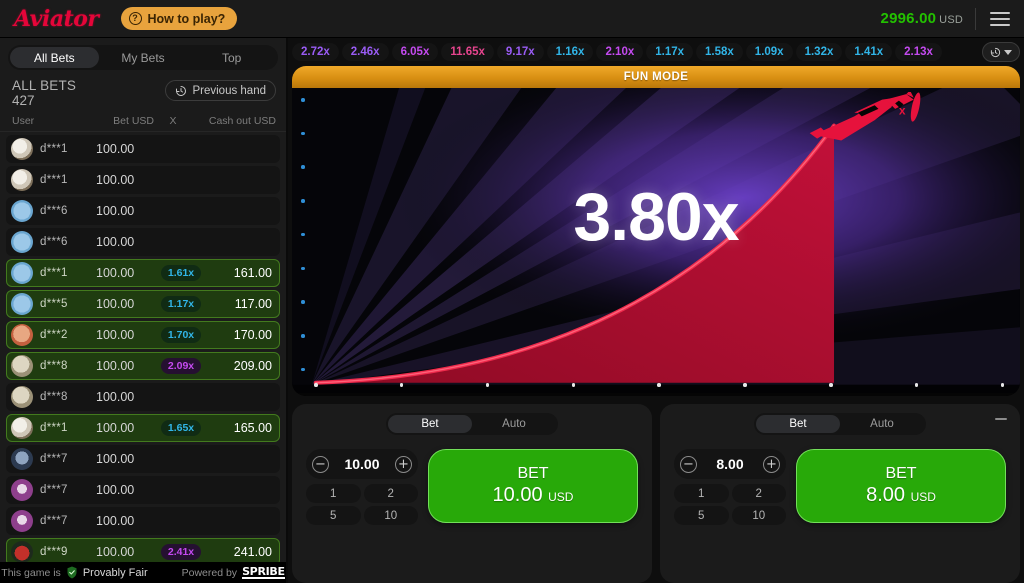 The width and height of the screenshot is (1024, 583). I want to click on tab-all-bets: All Bets, so click(54, 57).